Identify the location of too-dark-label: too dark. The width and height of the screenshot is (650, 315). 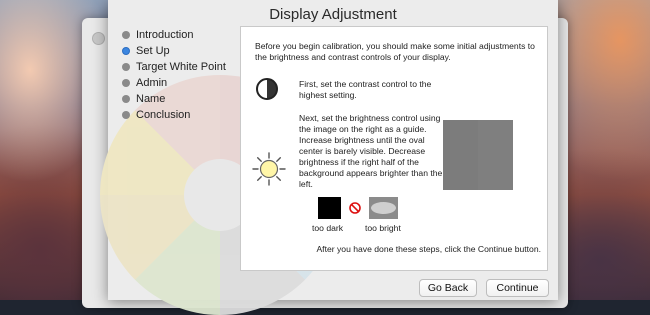
(328, 228).